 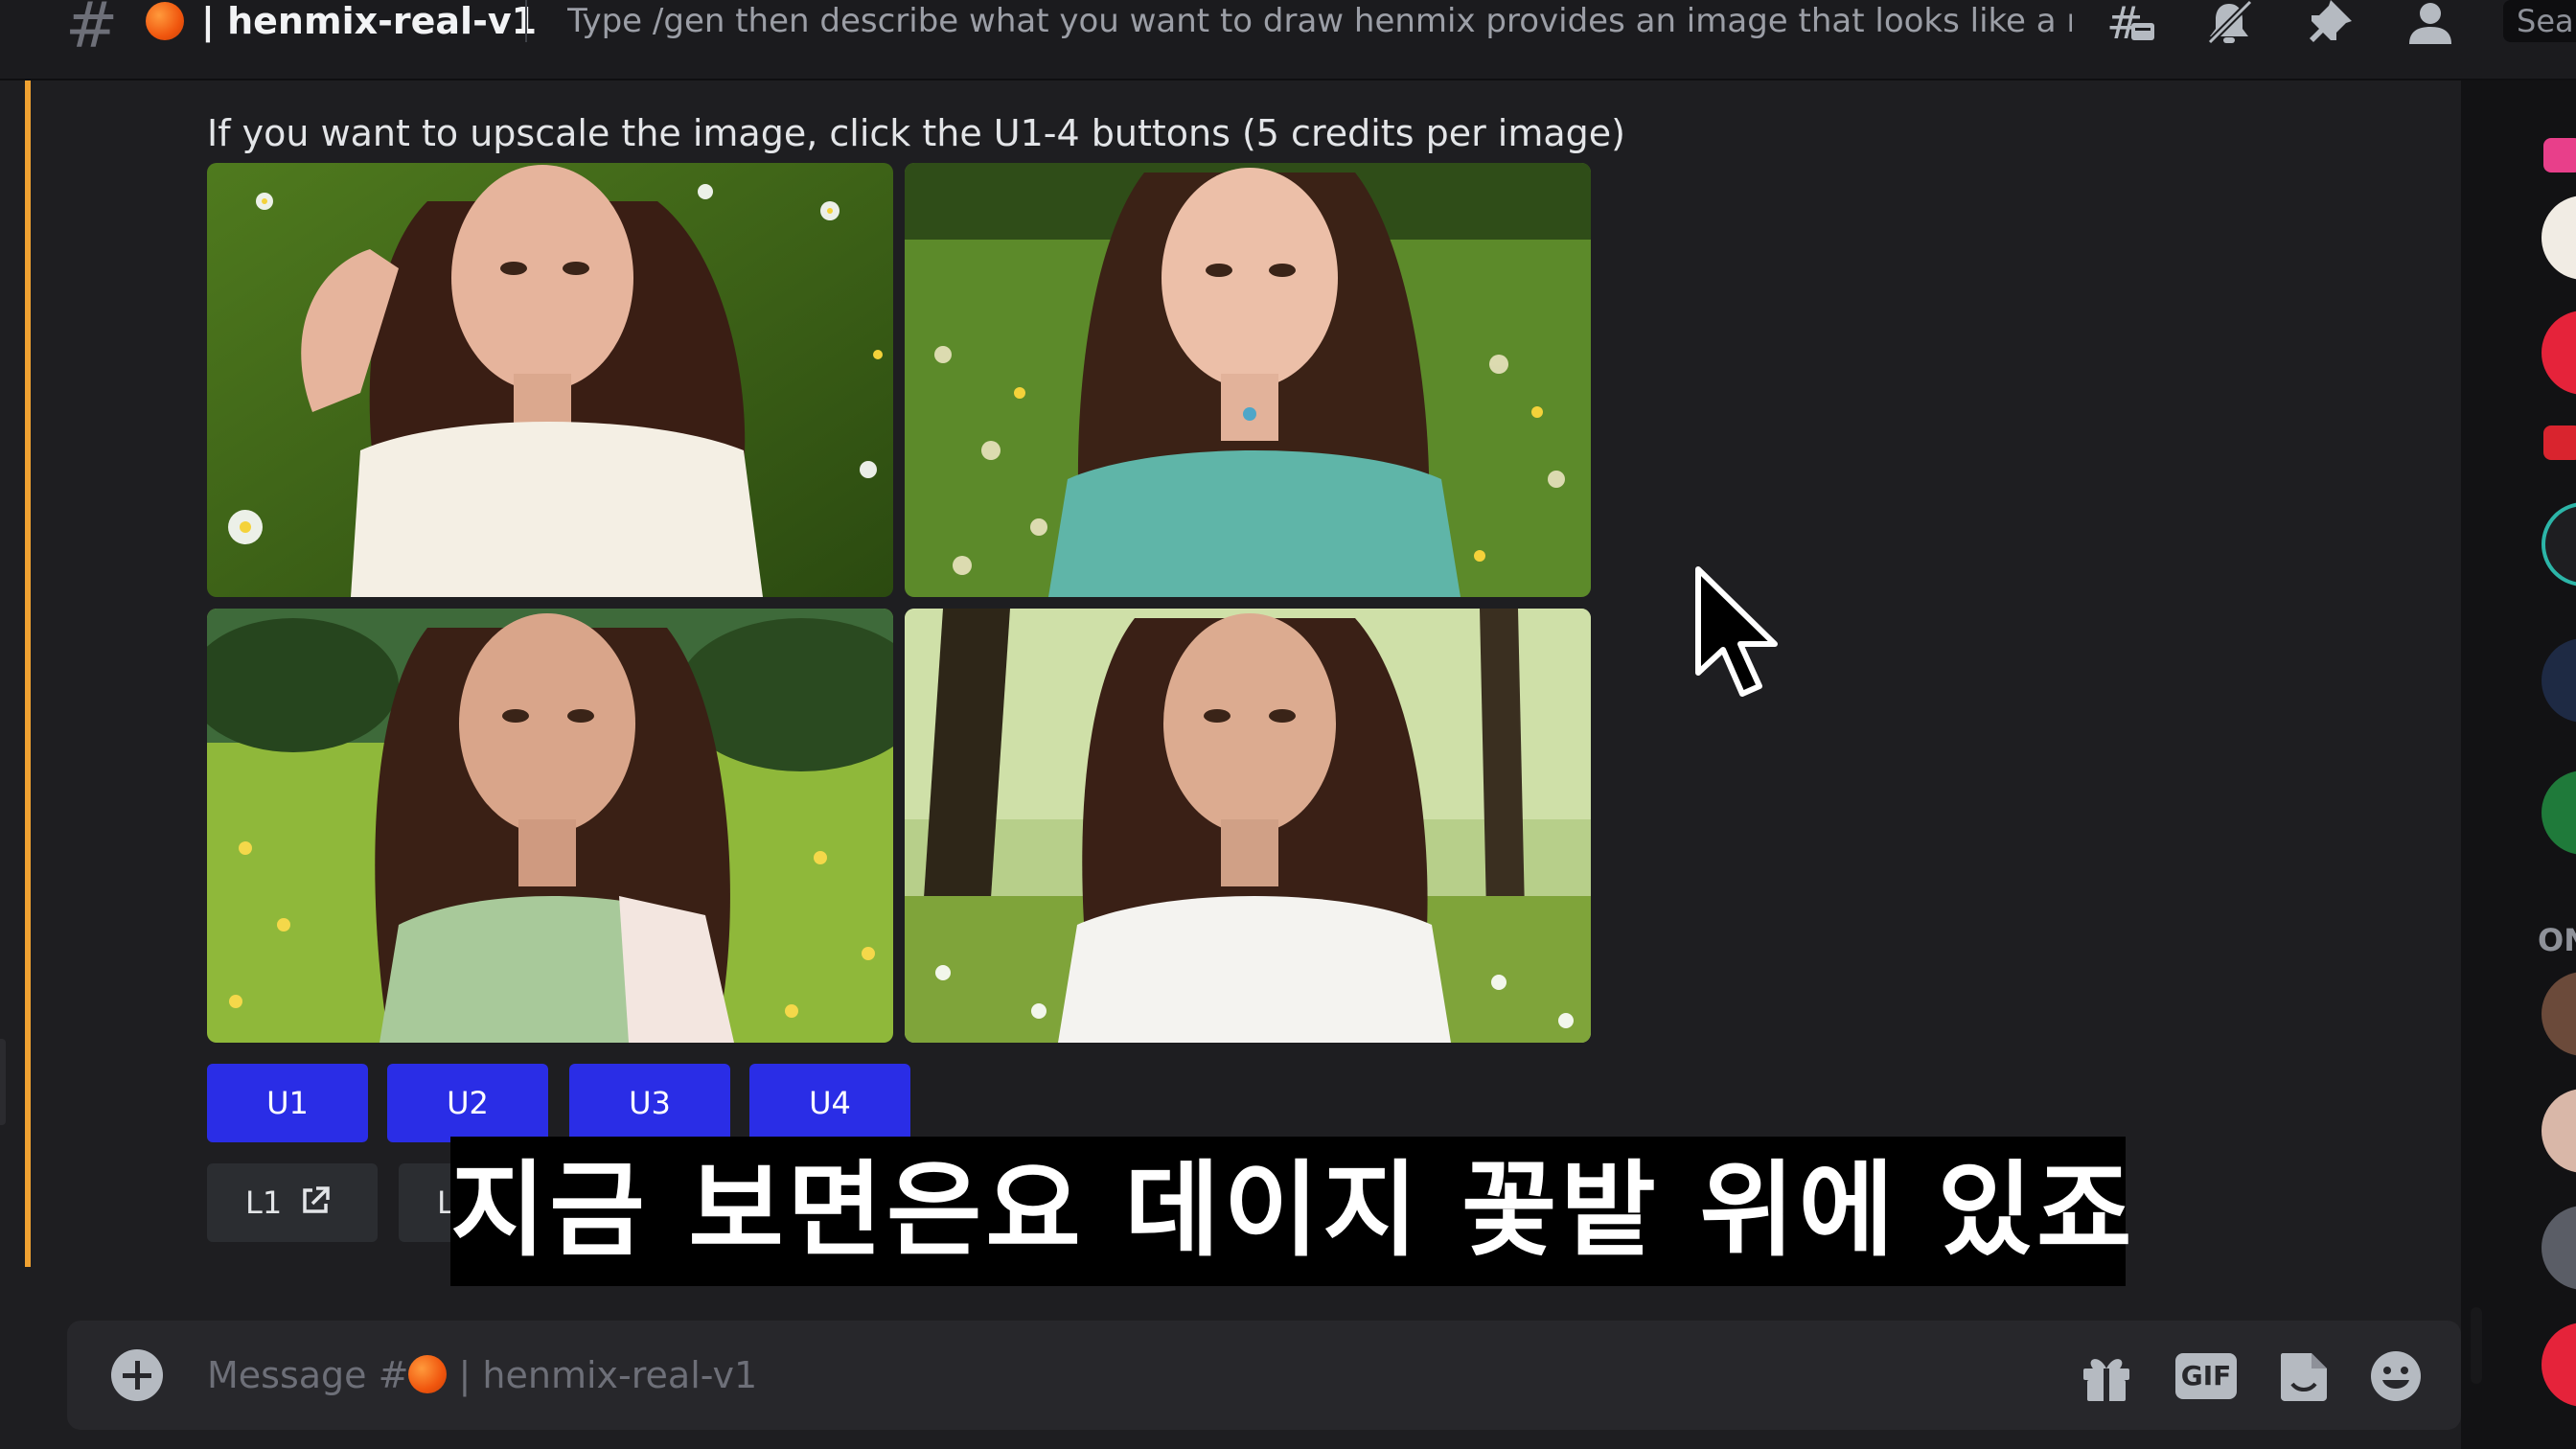 What do you see at coordinates (2476, 1345) in the screenshot?
I see `scrollbar` at bounding box center [2476, 1345].